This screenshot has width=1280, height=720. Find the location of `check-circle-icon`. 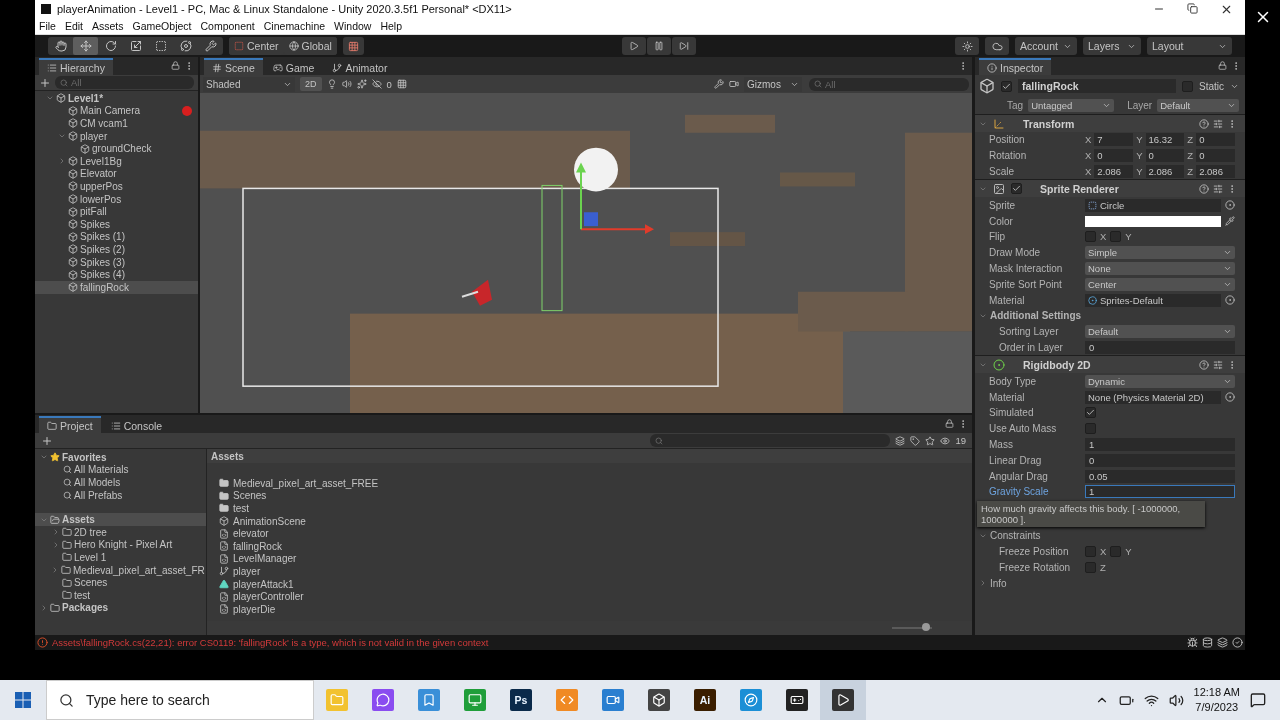

check-circle-icon is located at coordinates (1237, 642).